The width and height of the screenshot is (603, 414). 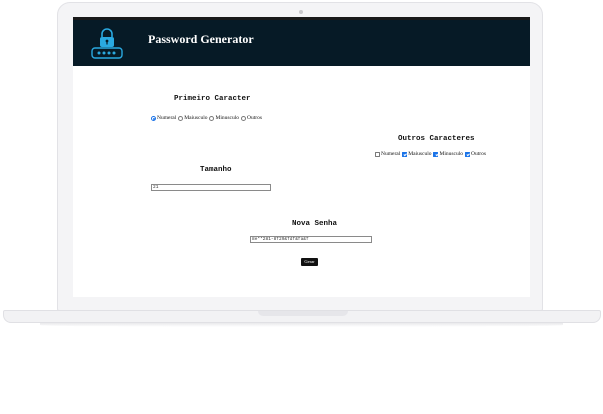 I want to click on size-input: 21, so click(x=211, y=187).